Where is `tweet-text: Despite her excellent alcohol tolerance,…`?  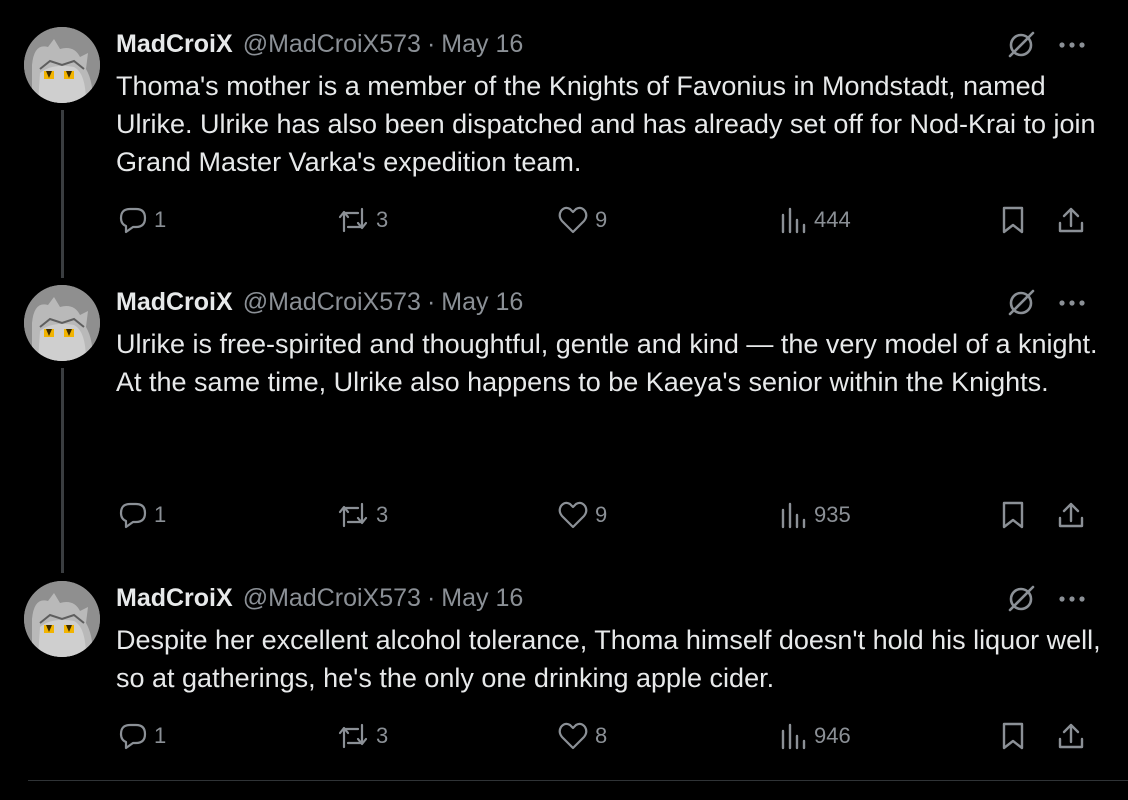 tweet-text: Despite her excellent alcohol tolerance,… is located at coordinates (611, 659).